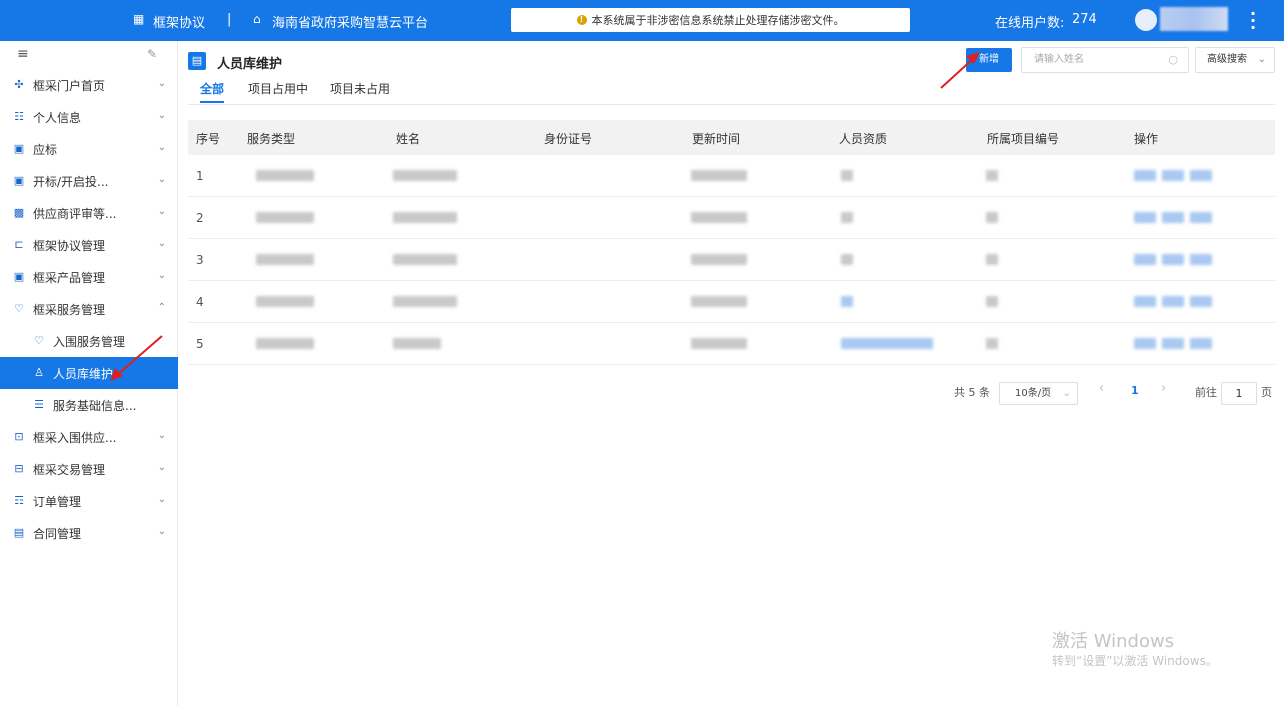 The image size is (1284, 706). I want to click on sidebar-item-8: ♡ 入围服务管理, so click(89, 341).